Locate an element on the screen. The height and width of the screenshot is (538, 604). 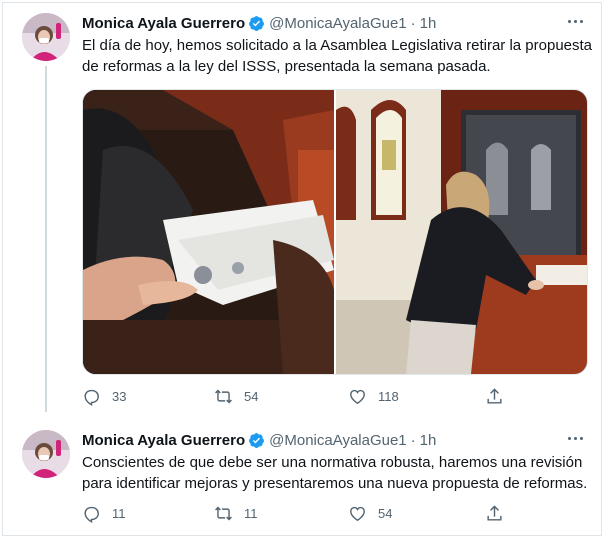
like-button: 54 is located at coordinates (370, 513).